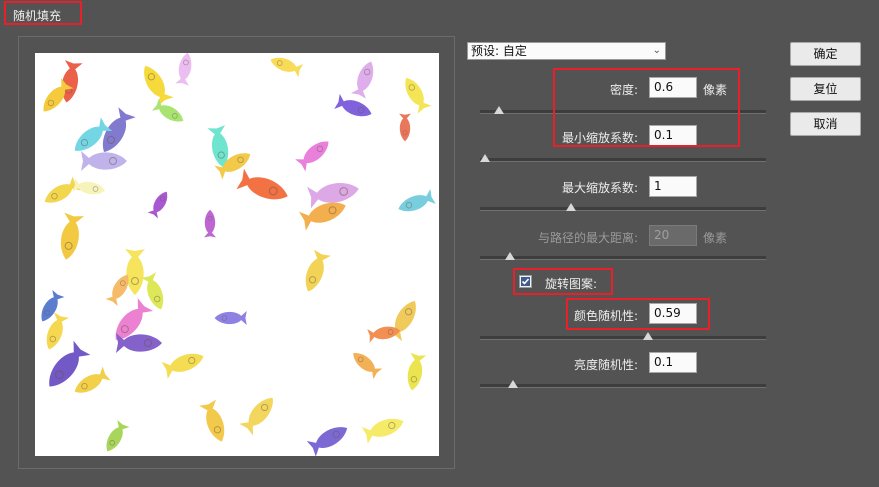 This screenshot has width=879, height=487. Describe the element at coordinates (623, 256) in the screenshot. I see `max-path-distance-slider` at that location.